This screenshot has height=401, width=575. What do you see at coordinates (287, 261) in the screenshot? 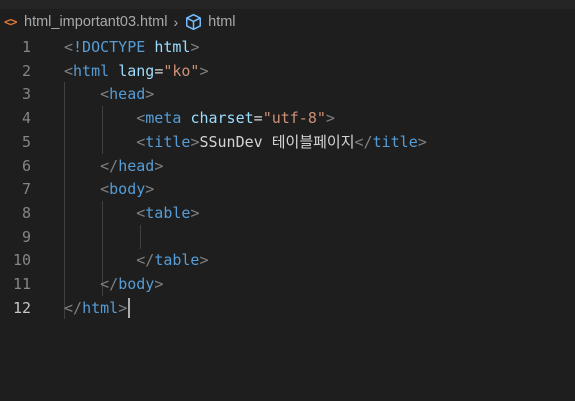
I see `code-line: 10 </table>` at bounding box center [287, 261].